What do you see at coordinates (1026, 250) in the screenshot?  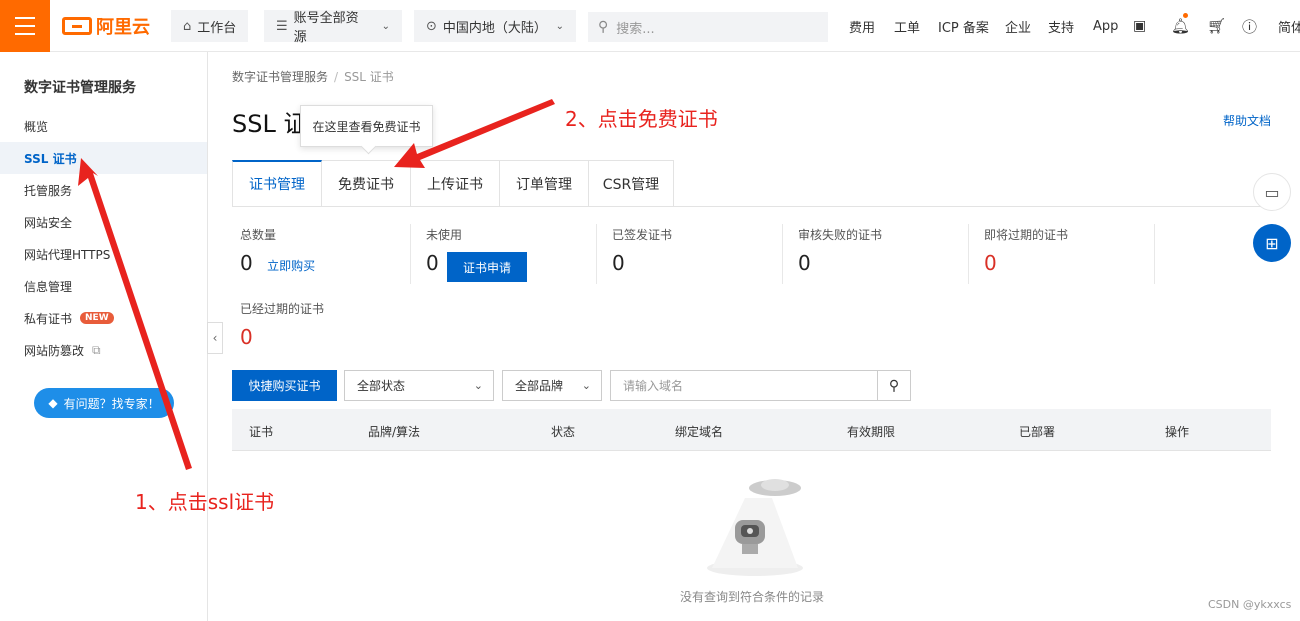 I see `stat-expiring: 即将过期的证书 0` at bounding box center [1026, 250].